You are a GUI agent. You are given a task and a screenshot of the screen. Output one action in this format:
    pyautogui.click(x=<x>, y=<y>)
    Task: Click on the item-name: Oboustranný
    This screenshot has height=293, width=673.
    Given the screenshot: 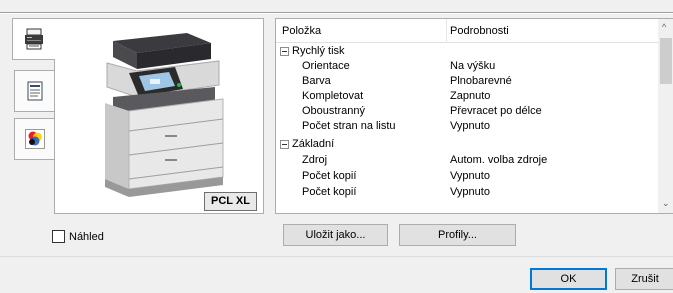 What is the action you would take?
    pyautogui.click(x=333, y=111)
    